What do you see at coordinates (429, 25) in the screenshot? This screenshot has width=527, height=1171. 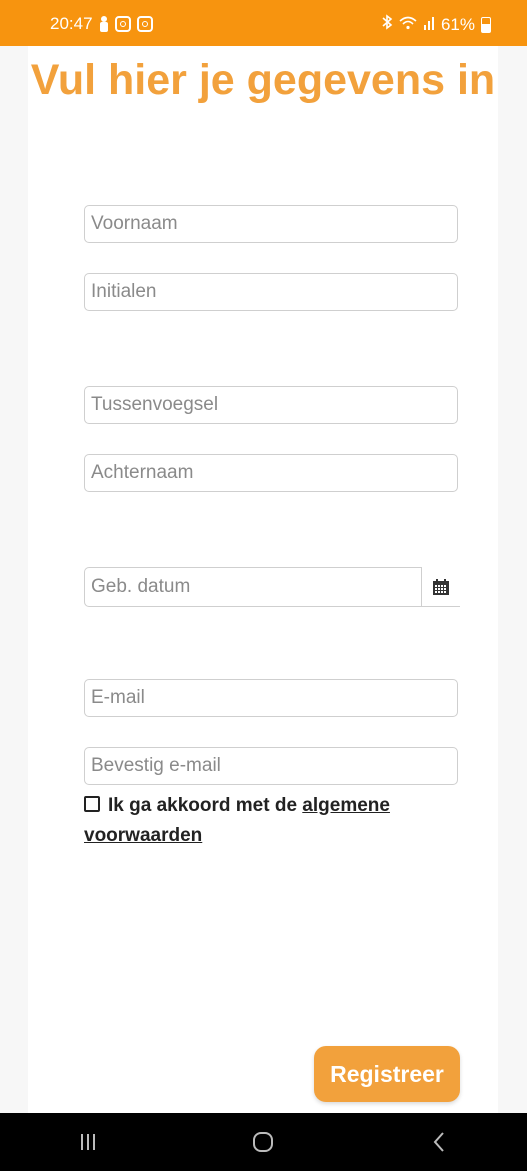 I see `signal-icon` at bounding box center [429, 25].